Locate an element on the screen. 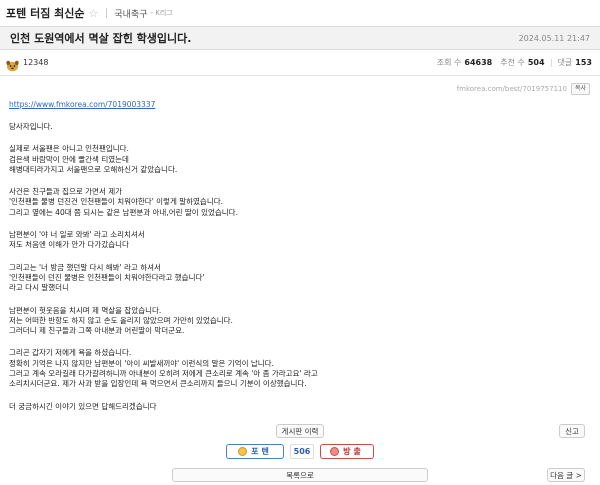  vote-down-button: 방출 is located at coordinates (347, 451).